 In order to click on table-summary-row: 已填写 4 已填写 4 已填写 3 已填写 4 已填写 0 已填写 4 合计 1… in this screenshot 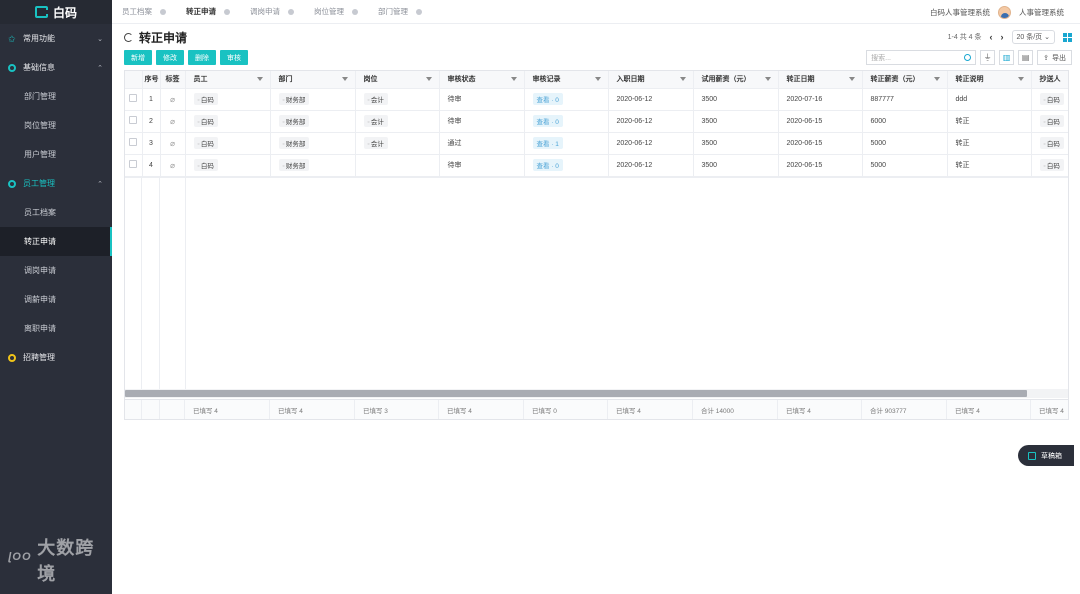, I will do `click(596, 409)`.